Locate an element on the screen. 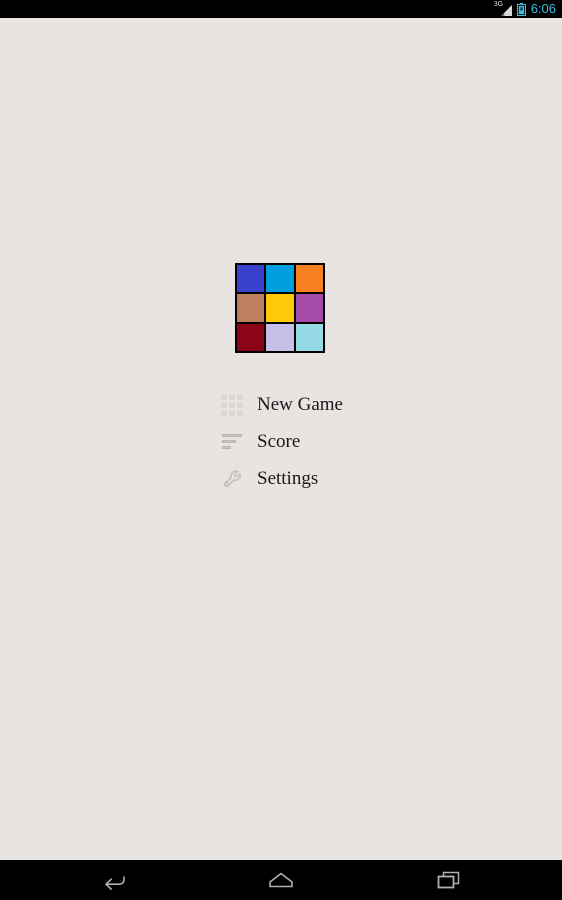 The image size is (562, 900). nav-recents-button is located at coordinates (449, 880).